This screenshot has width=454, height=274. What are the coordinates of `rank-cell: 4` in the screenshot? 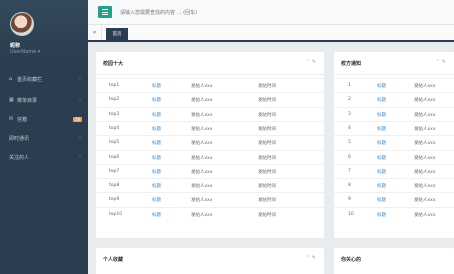 It's located at (349, 128).